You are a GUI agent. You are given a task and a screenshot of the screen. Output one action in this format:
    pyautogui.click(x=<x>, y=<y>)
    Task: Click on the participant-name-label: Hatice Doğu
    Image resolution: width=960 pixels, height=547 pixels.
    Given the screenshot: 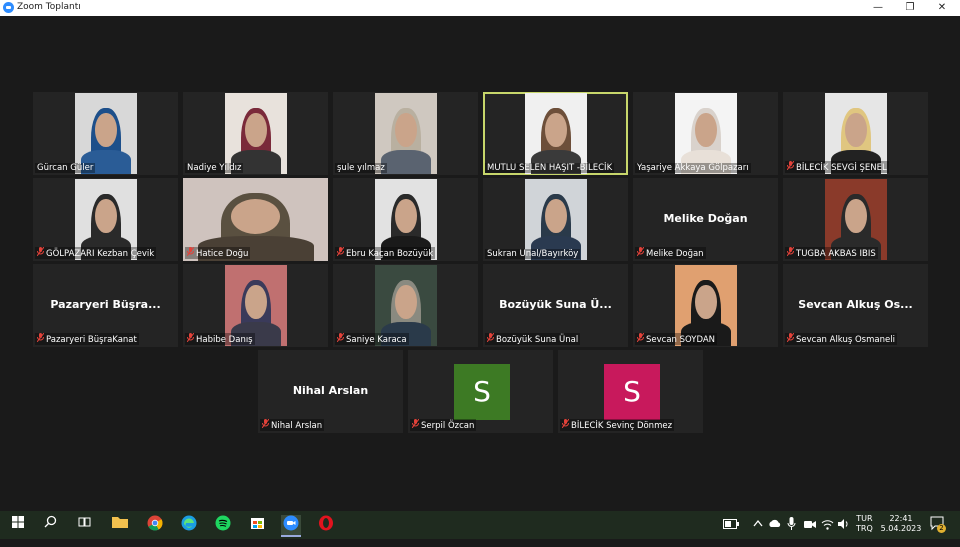 What is the action you would take?
    pyautogui.click(x=218, y=252)
    